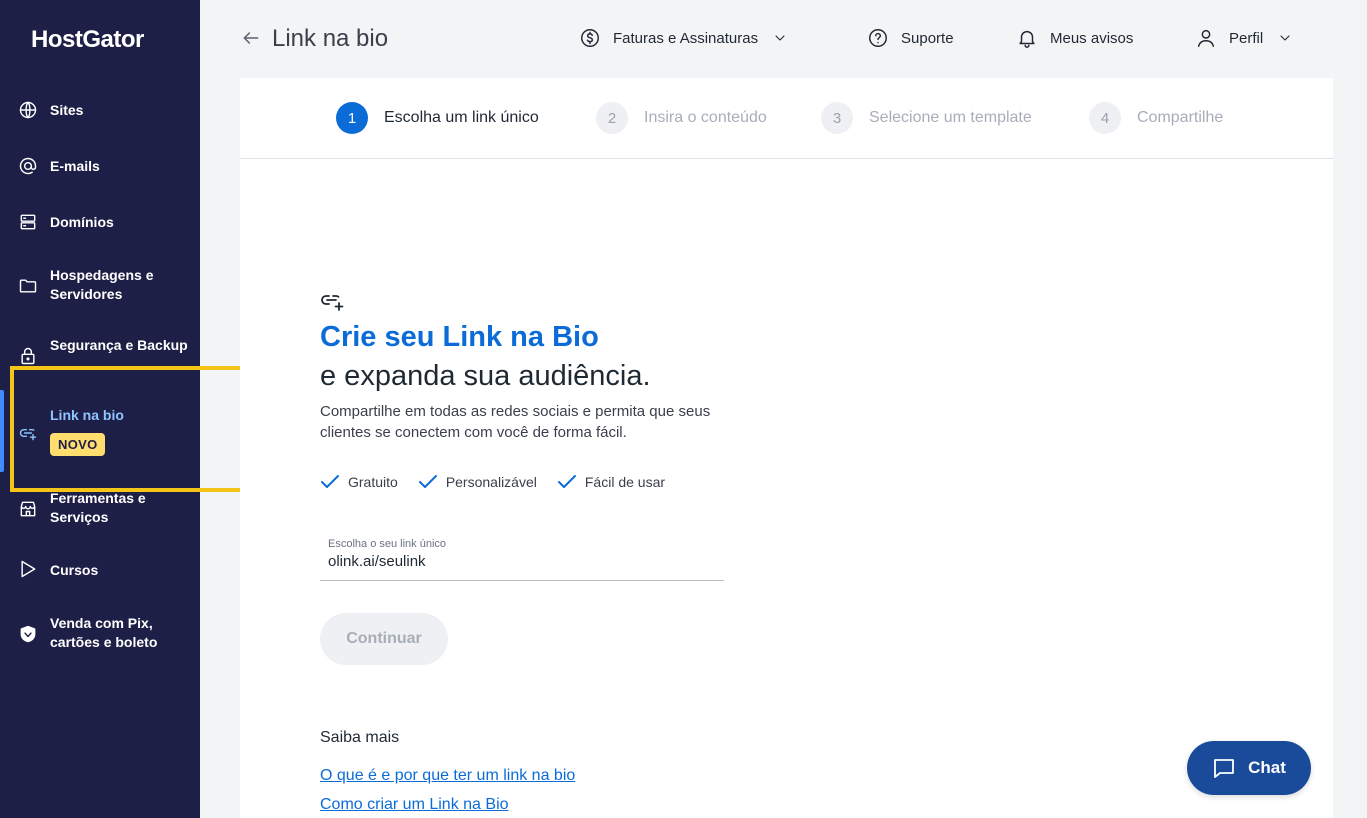 The height and width of the screenshot is (818, 1367). What do you see at coordinates (100, 110) in the screenshot?
I see `sidebar-item-sites: Sites` at bounding box center [100, 110].